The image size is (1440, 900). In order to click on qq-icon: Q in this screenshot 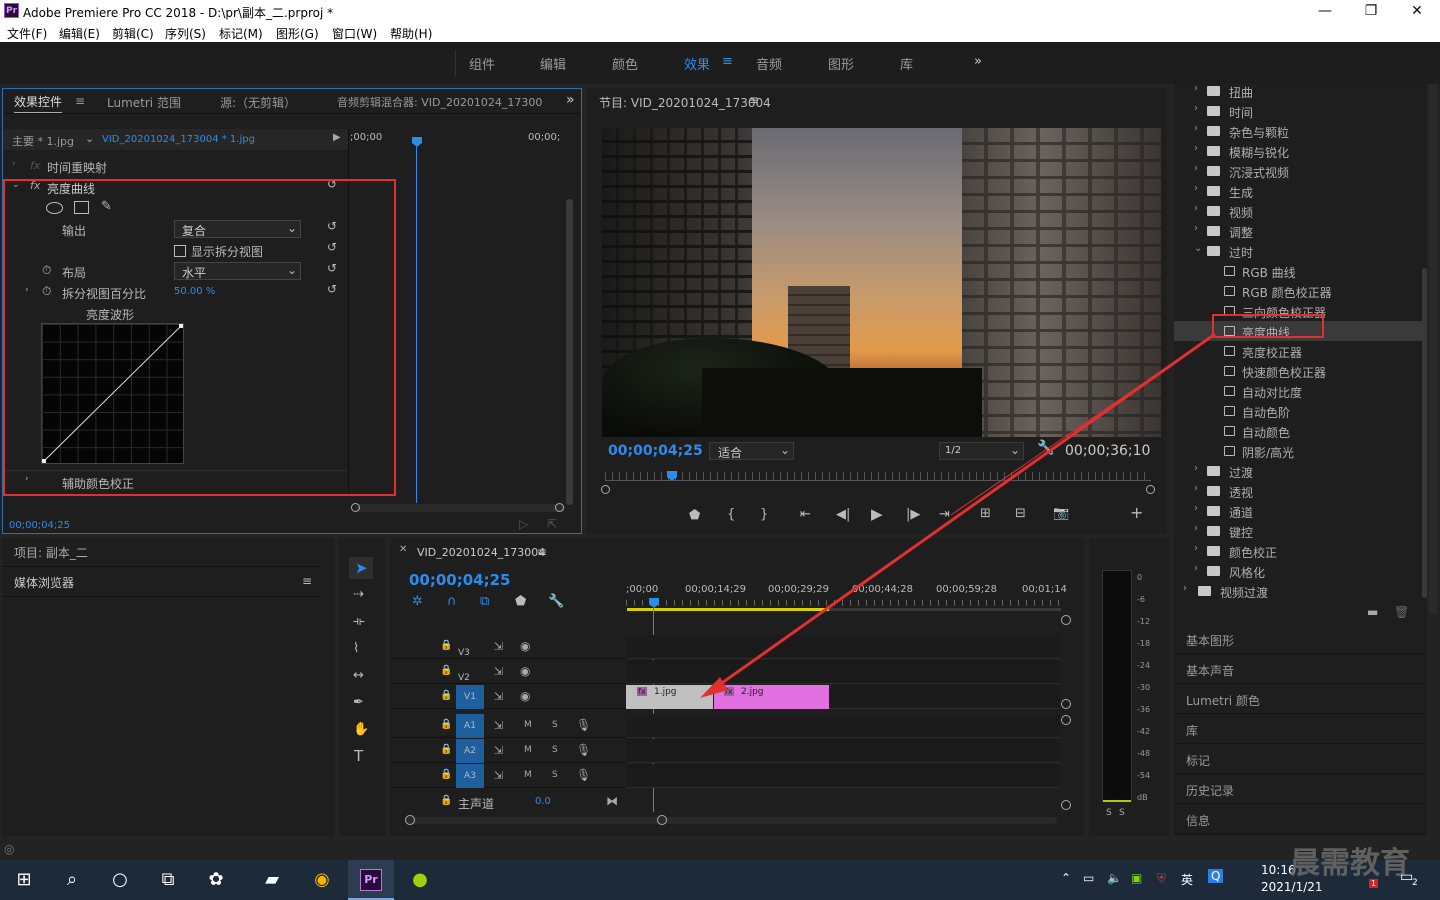, I will do `click(1216, 876)`.